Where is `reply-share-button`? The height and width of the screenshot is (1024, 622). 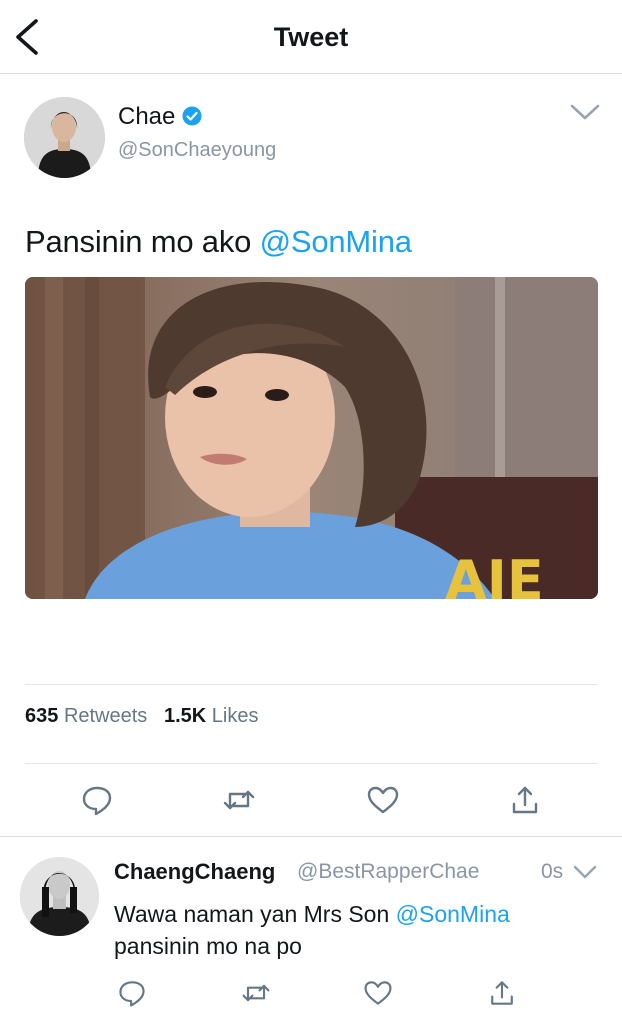 reply-share-button is located at coordinates (502, 993).